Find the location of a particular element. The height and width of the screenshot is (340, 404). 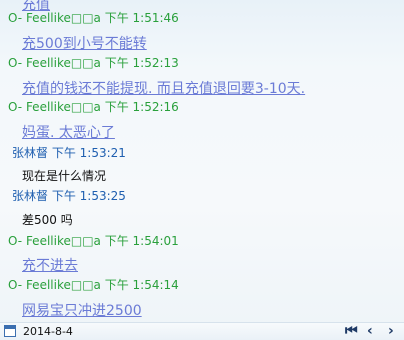

message-header: 张林督 下午 1:53:25 is located at coordinates (69, 196).